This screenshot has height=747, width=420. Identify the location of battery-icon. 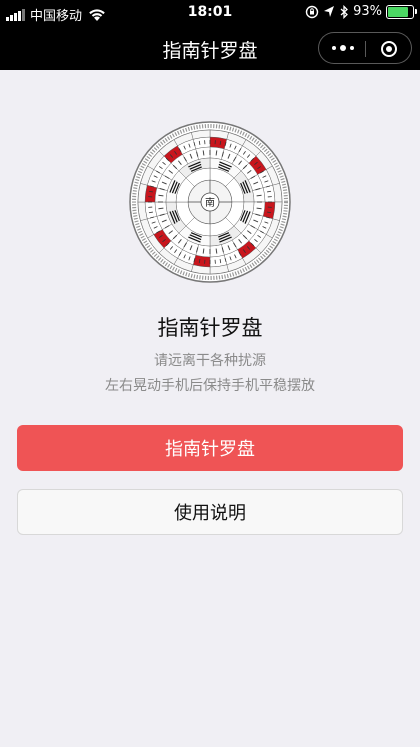
(401, 11).